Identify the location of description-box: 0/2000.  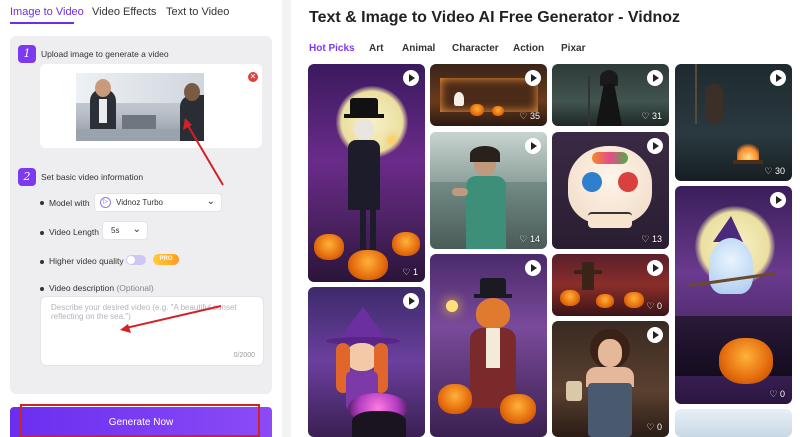
(152, 331).